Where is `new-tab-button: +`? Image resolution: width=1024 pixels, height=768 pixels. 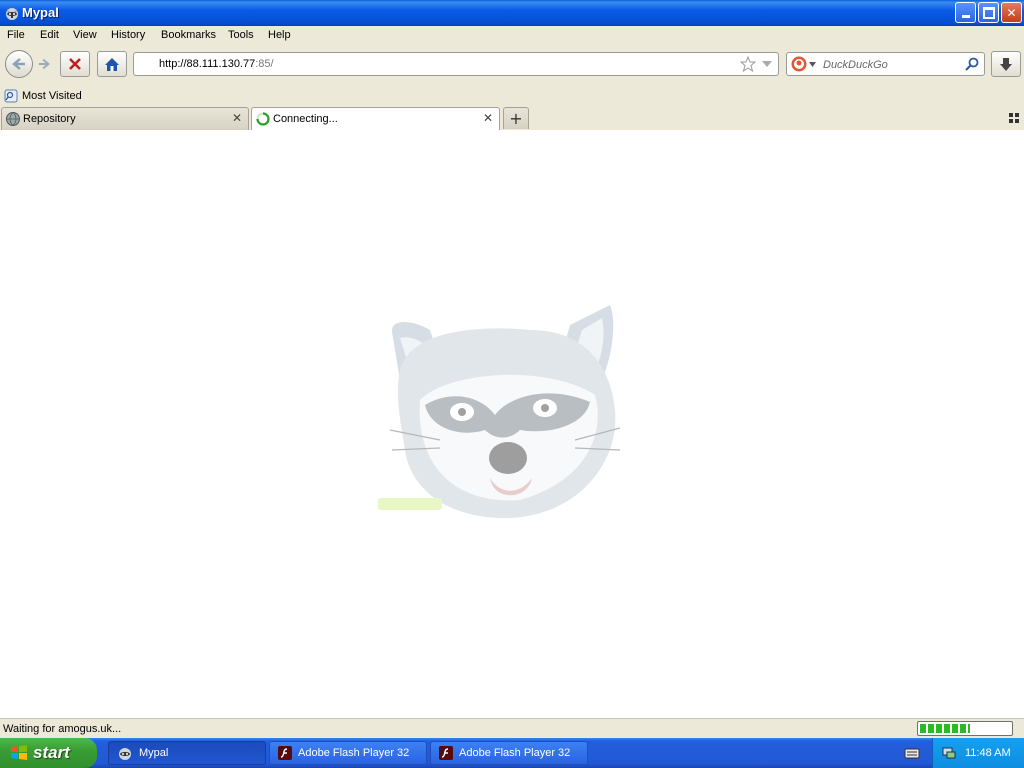 new-tab-button: + is located at coordinates (516, 118).